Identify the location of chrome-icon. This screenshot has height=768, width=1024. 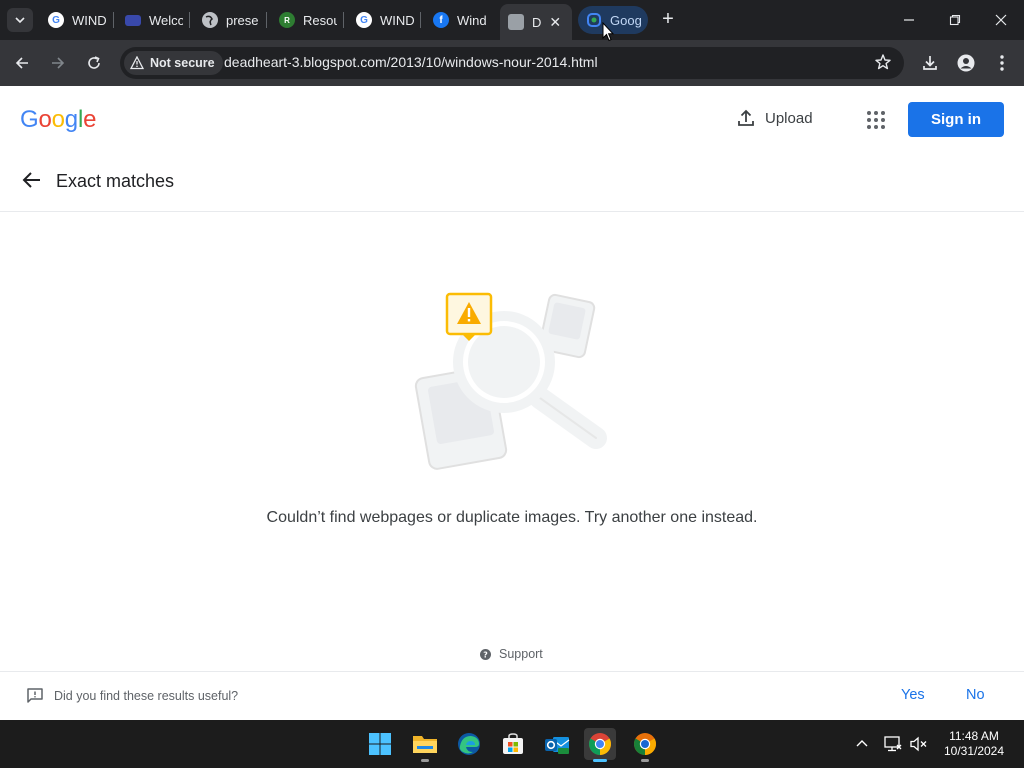
(600, 744).